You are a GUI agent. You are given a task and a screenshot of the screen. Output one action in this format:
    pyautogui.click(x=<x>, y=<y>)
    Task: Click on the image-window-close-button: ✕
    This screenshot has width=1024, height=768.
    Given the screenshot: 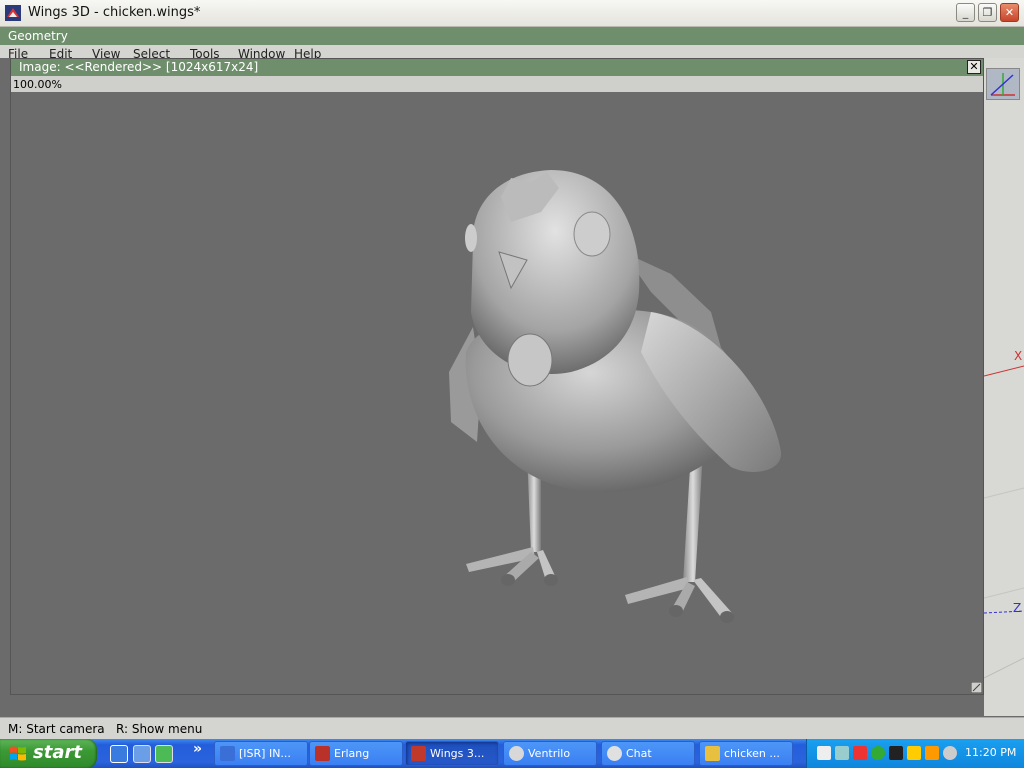 What is the action you would take?
    pyautogui.click(x=974, y=67)
    